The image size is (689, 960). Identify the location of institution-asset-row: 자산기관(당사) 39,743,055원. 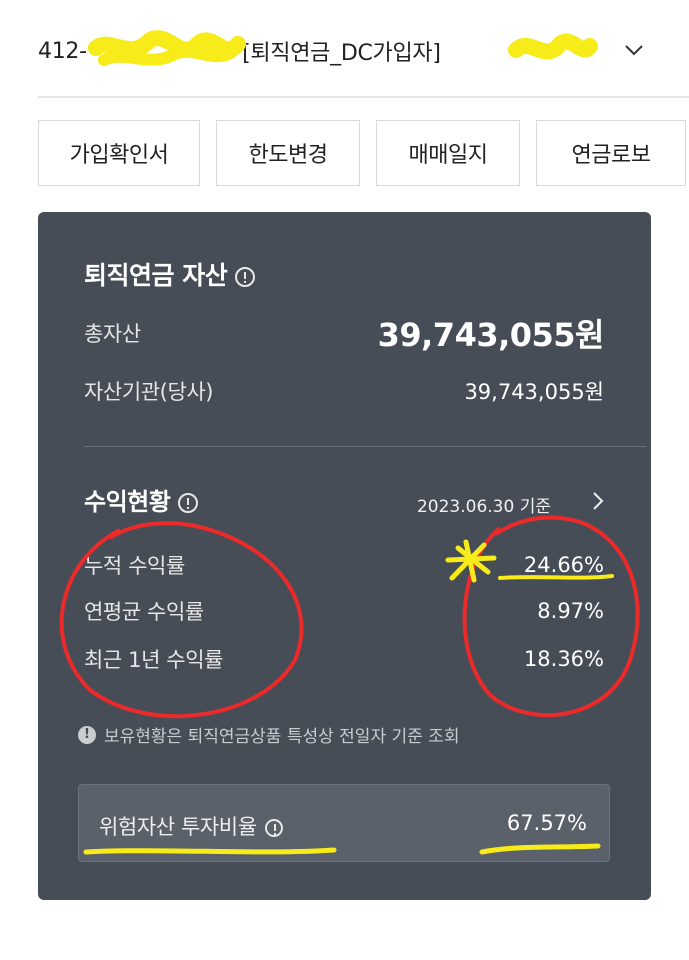
(344, 391).